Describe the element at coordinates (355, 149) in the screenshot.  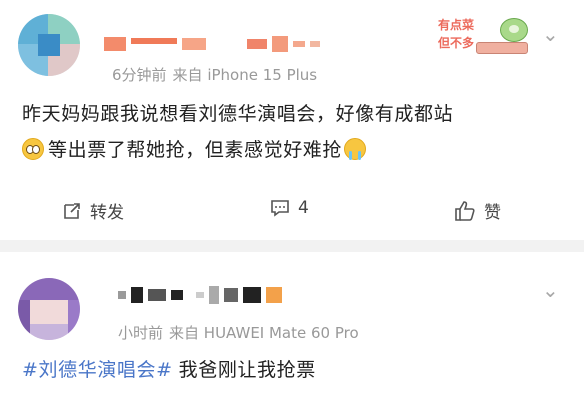
I see `crying-face-icon` at that location.